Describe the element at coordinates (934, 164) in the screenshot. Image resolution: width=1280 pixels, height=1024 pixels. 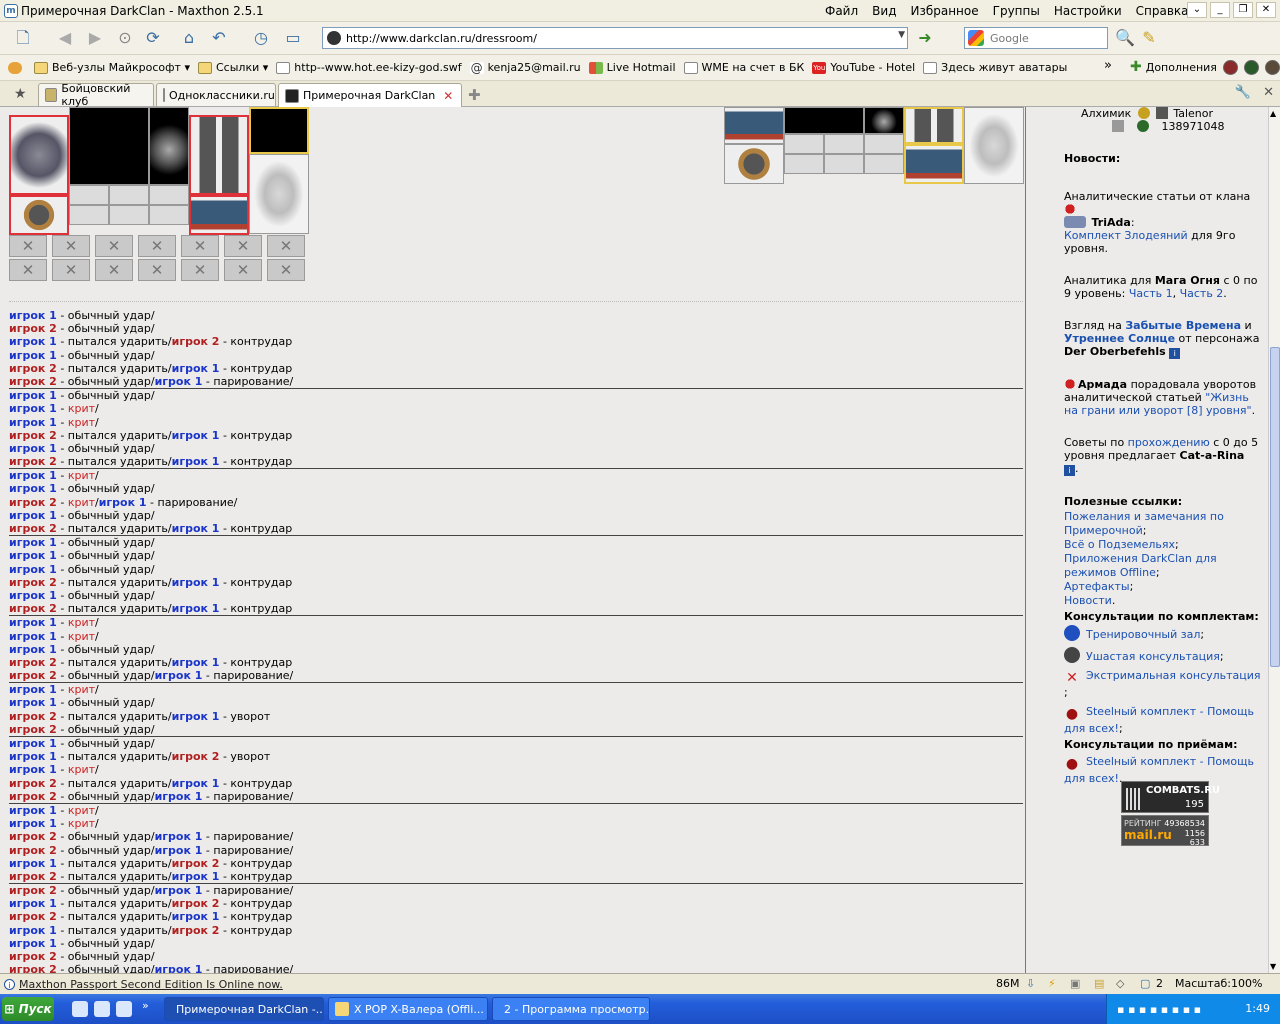
I see `opponent-boots-slot` at that location.